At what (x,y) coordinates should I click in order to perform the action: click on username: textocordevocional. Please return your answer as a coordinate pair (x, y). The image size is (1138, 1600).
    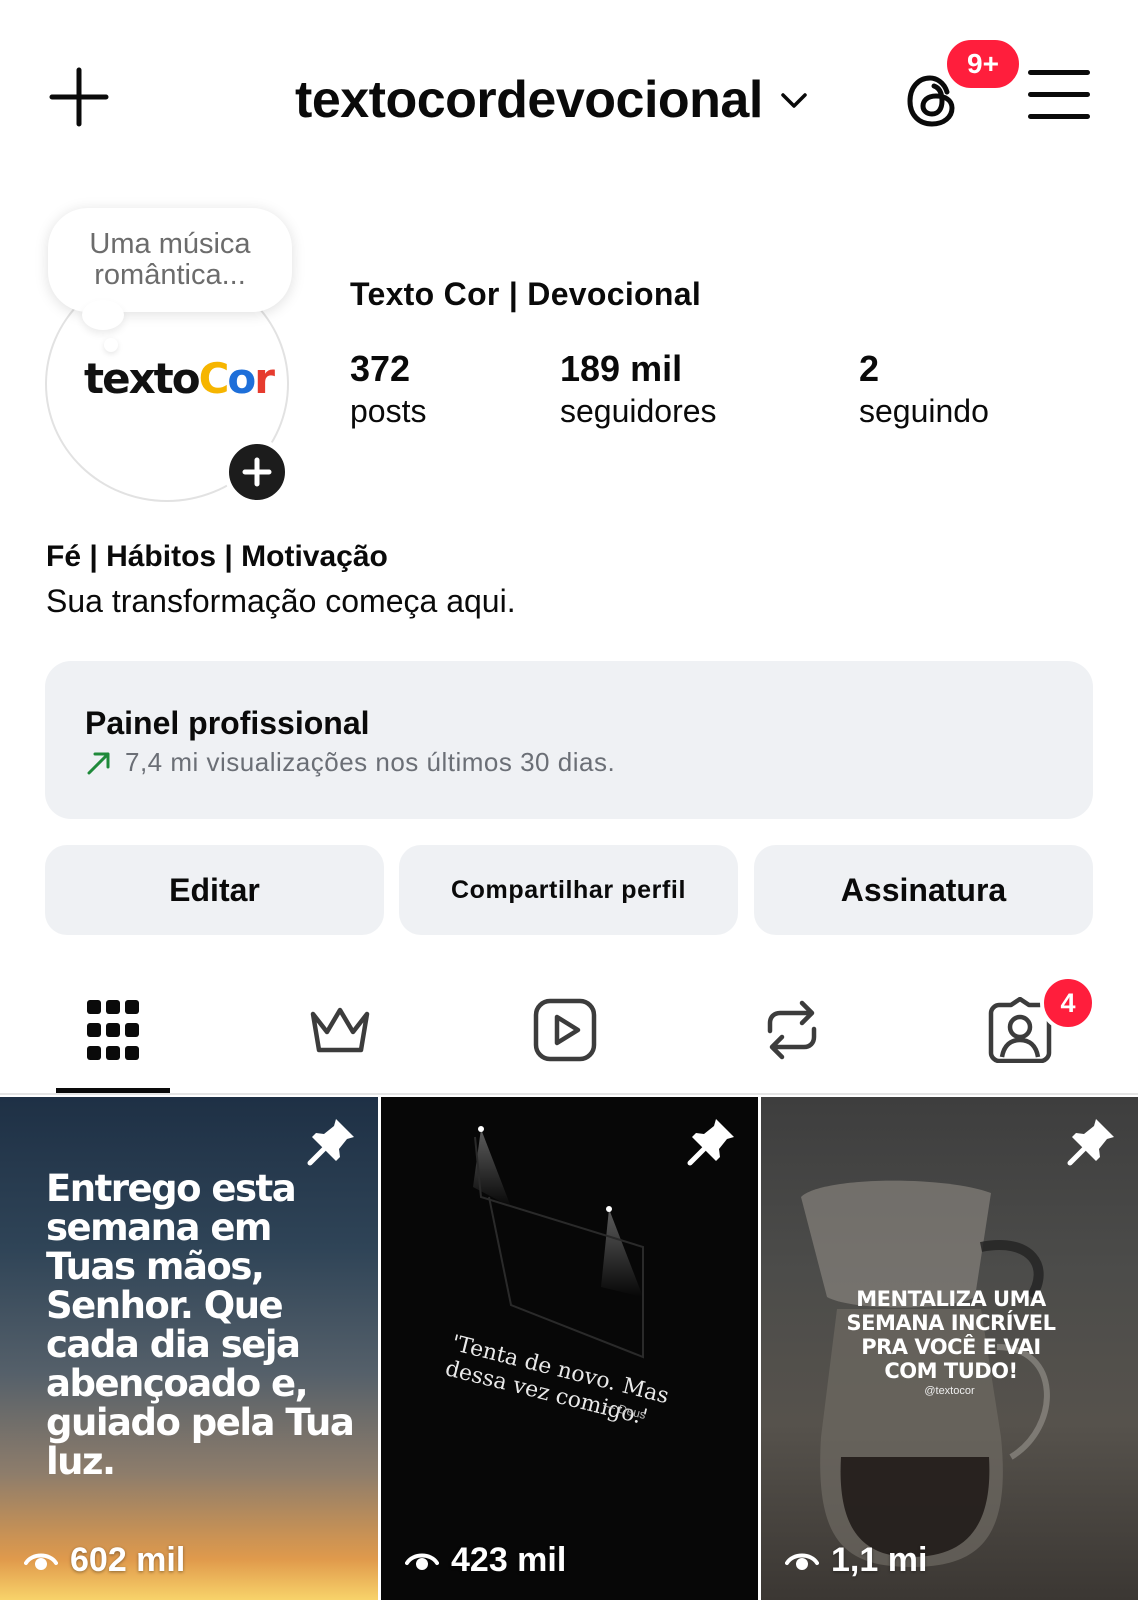
    Looking at the image, I should click on (529, 100).